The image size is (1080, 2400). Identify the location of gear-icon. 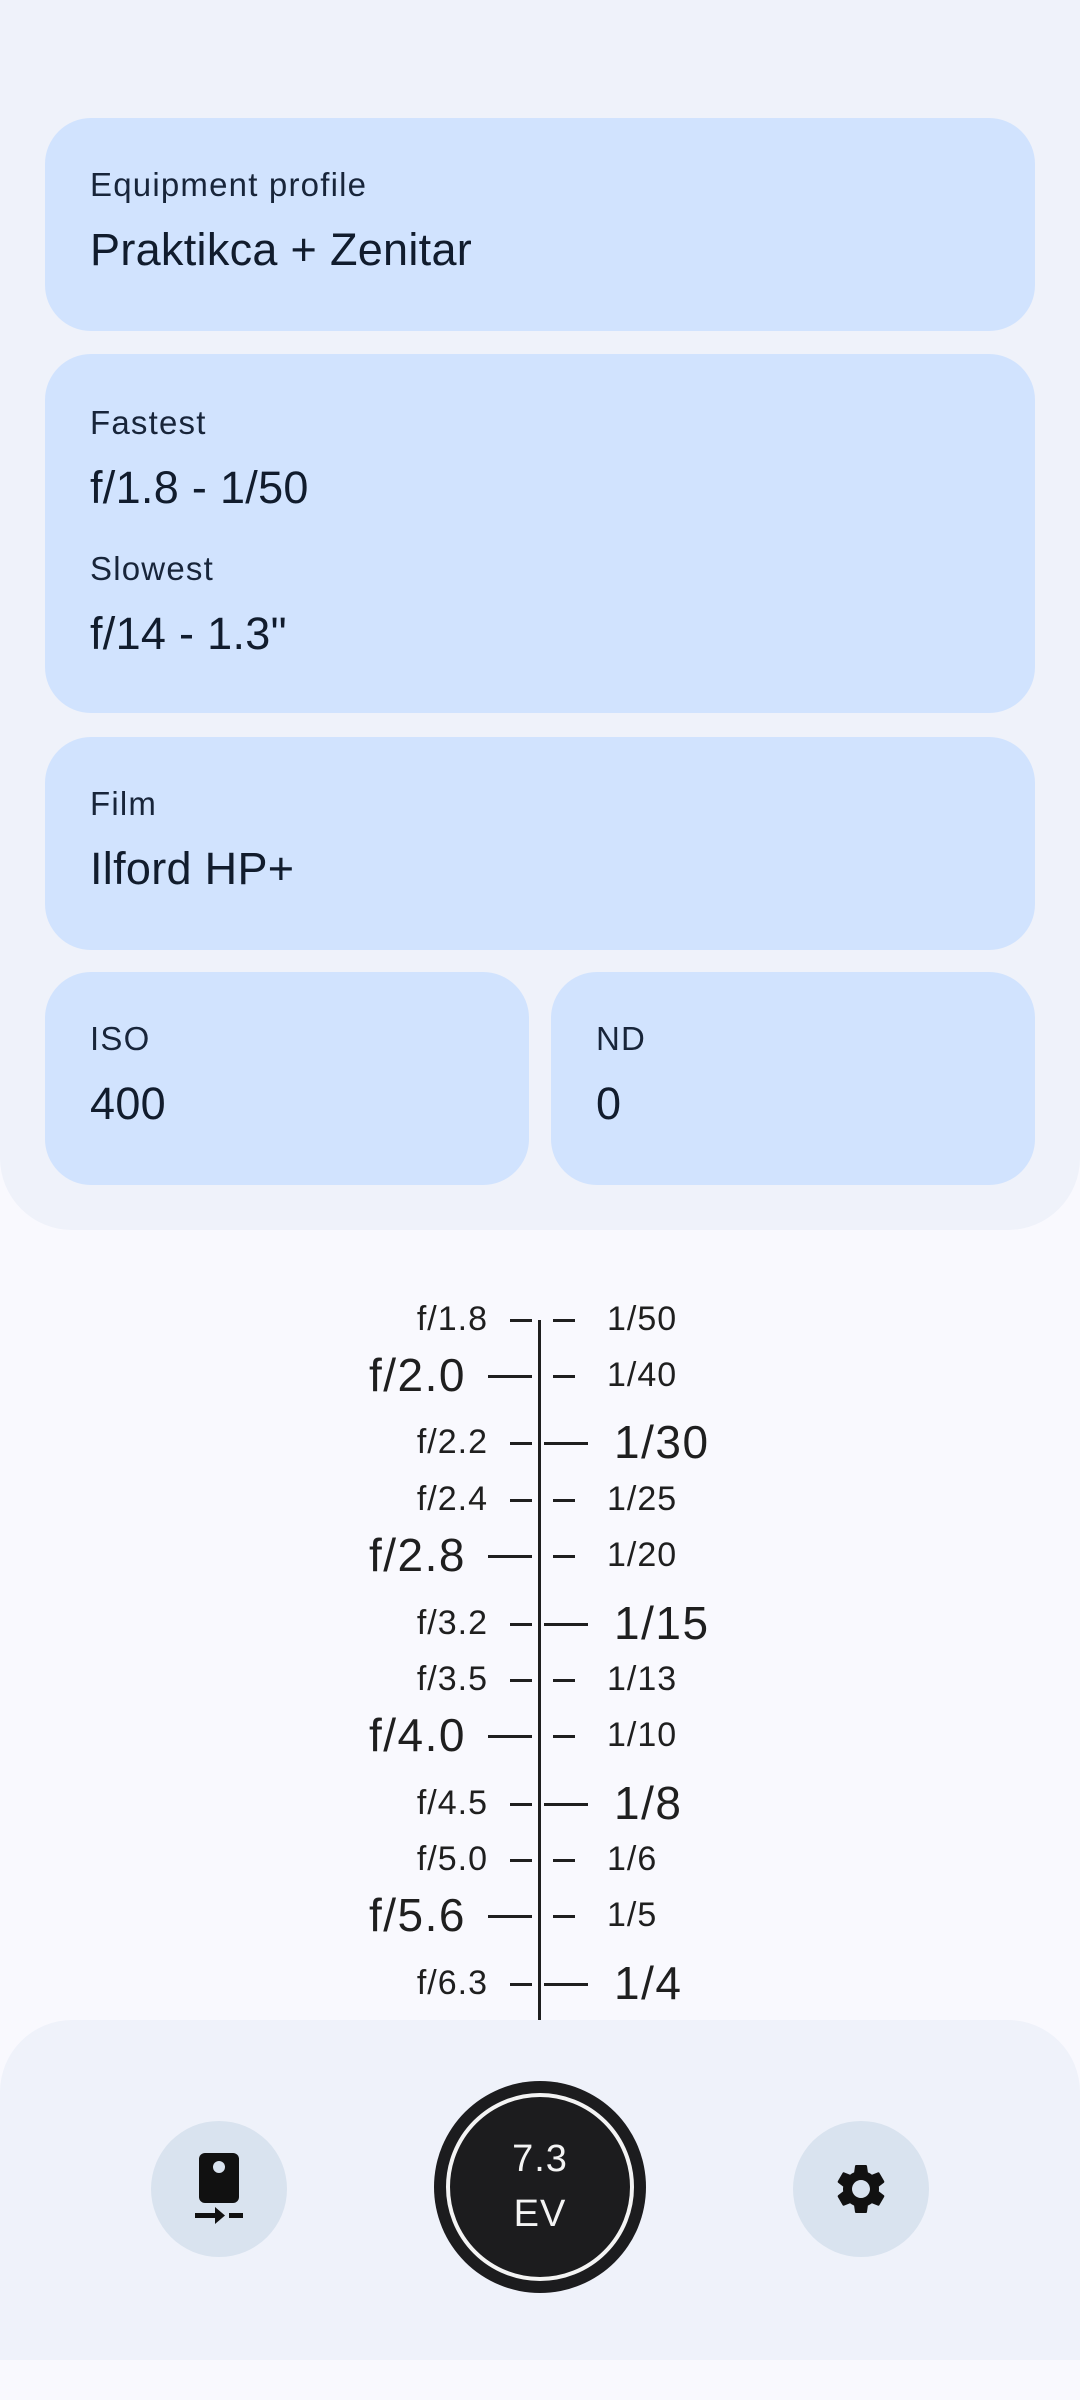
(861, 2189).